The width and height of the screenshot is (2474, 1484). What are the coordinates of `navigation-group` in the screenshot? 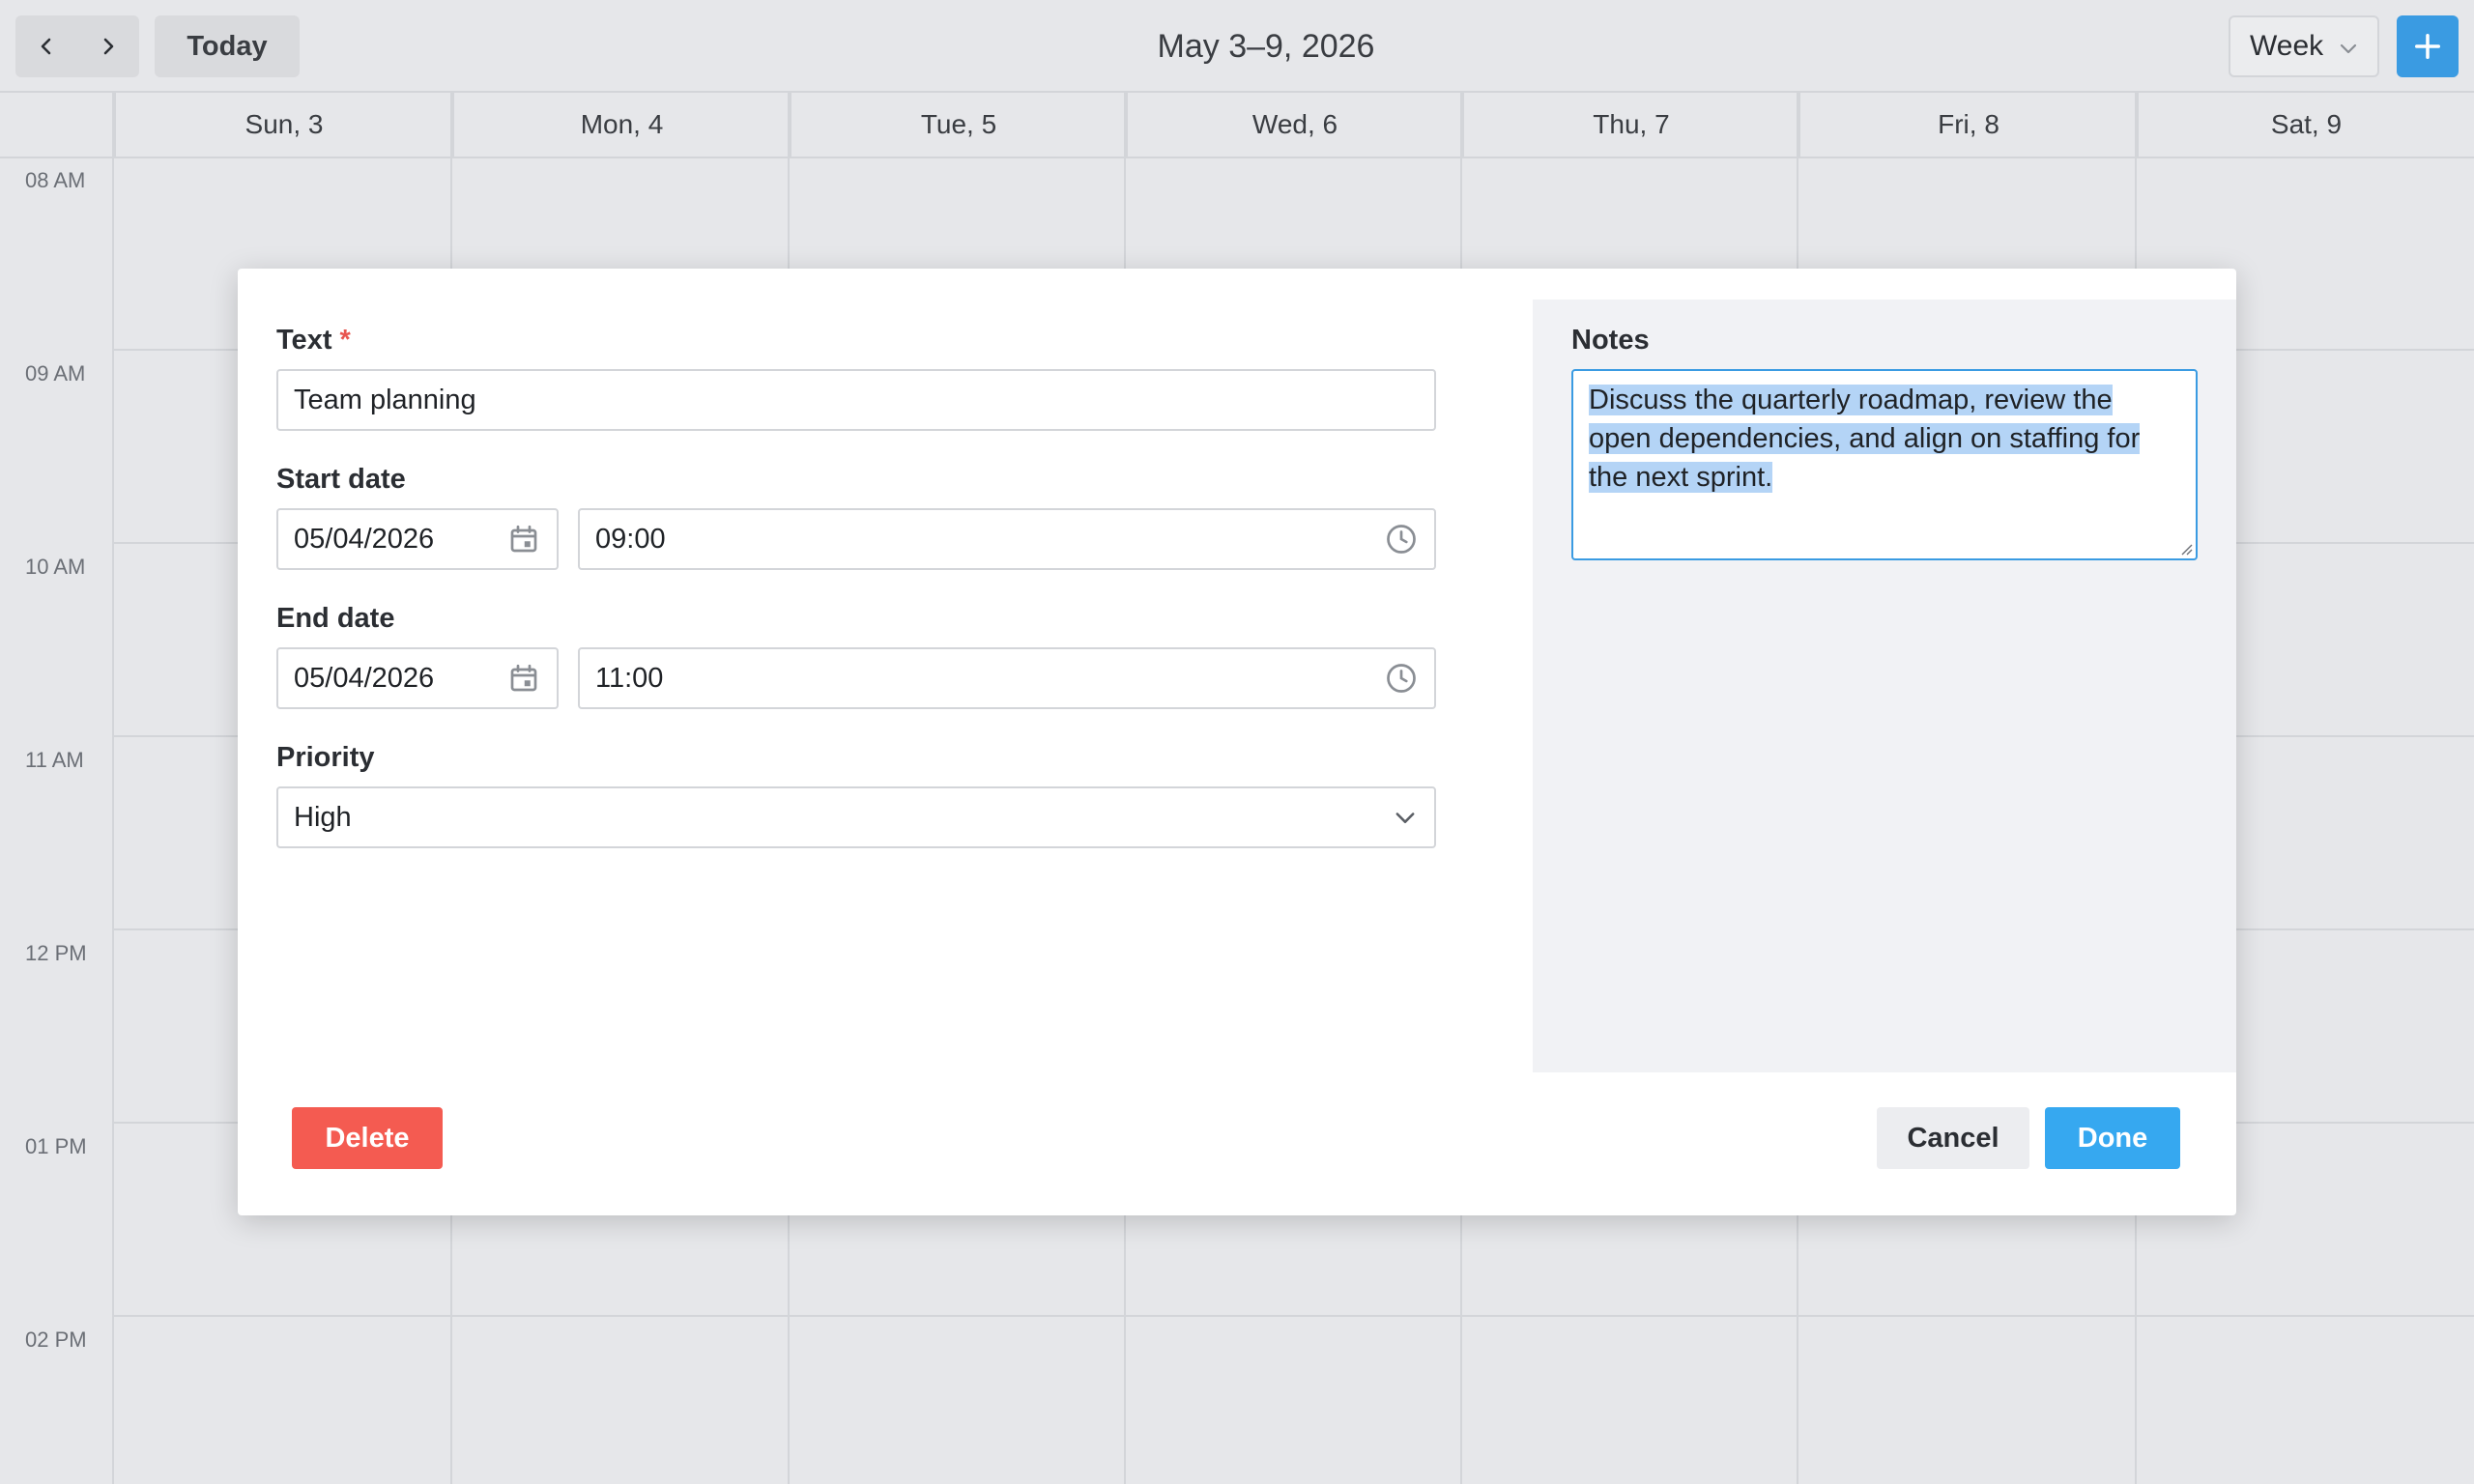 It's located at (77, 46).